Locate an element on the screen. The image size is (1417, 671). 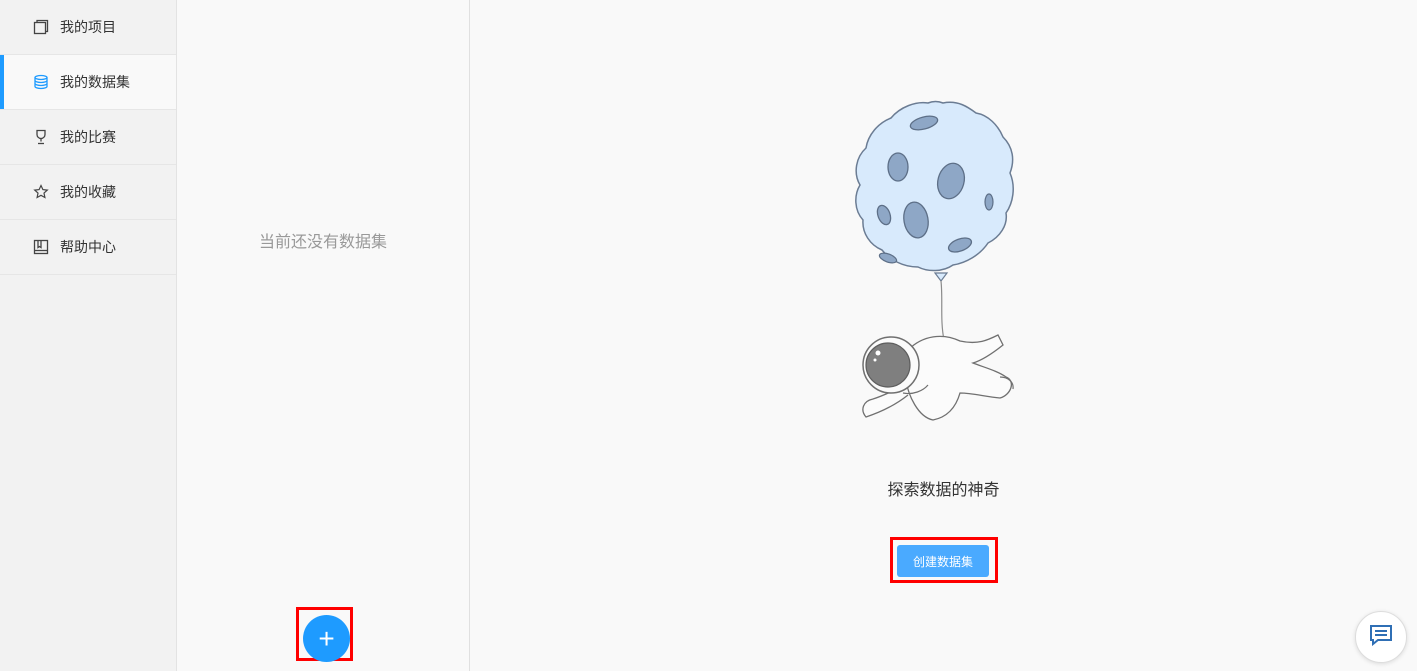
sidebar-item-label: 帮助中心 is located at coordinates (88, 248).